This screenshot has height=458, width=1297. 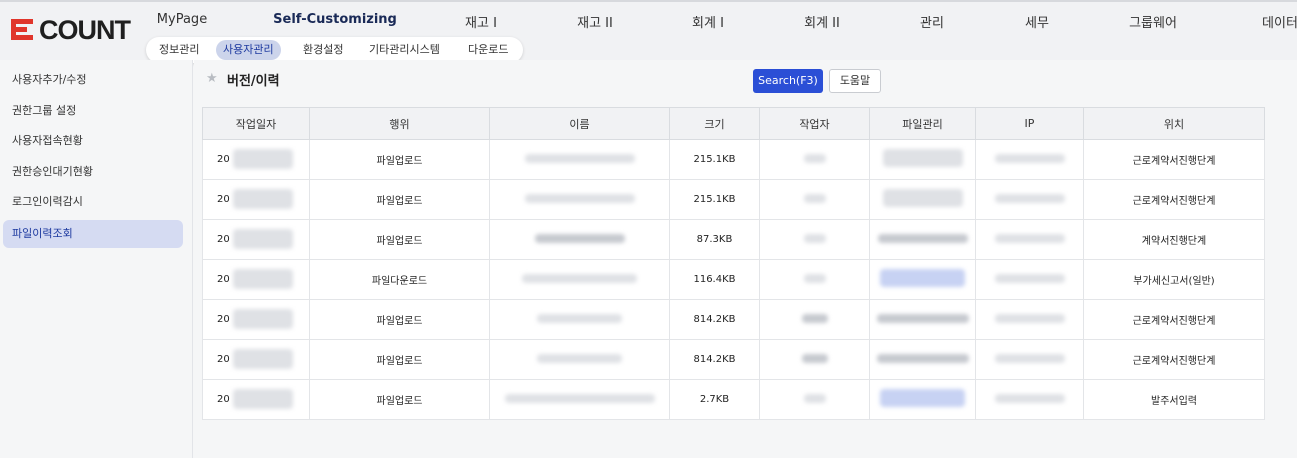 What do you see at coordinates (399, 123) in the screenshot?
I see `column-header-action: 행위` at bounding box center [399, 123].